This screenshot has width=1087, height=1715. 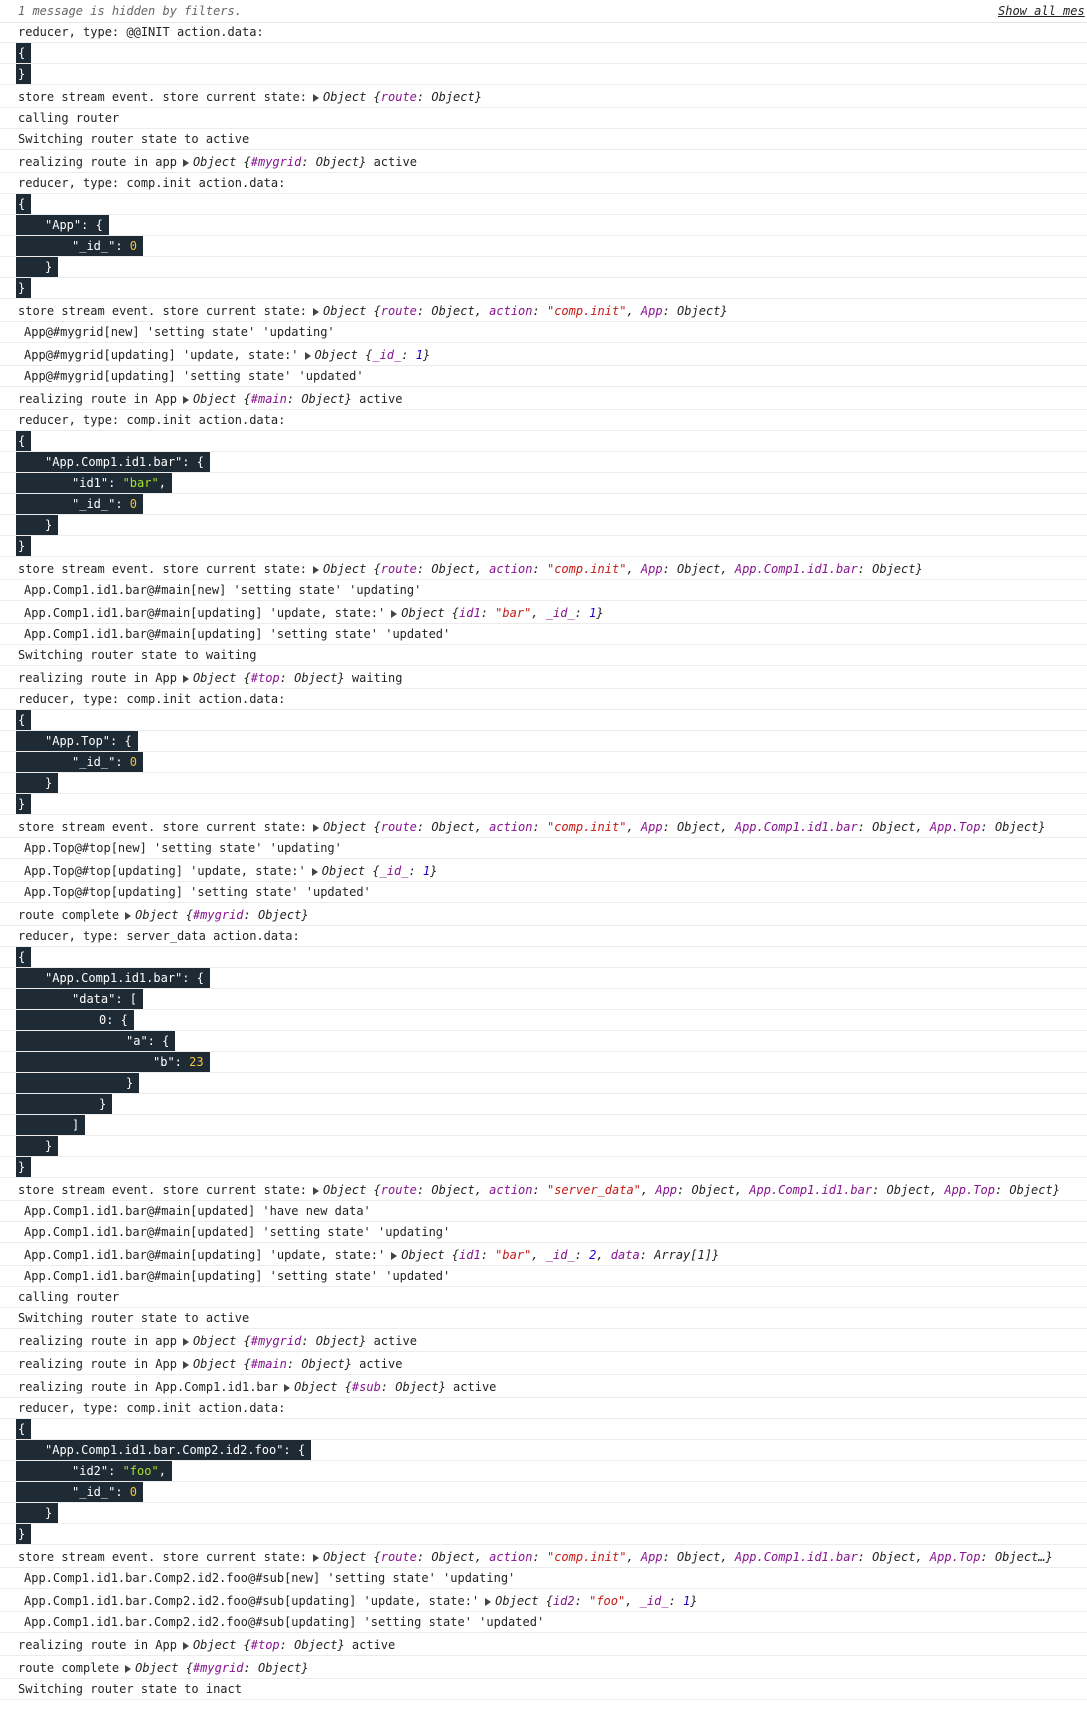 What do you see at coordinates (543, 1689) in the screenshot?
I see `console-row: Switching router state to inact` at bounding box center [543, 1689].